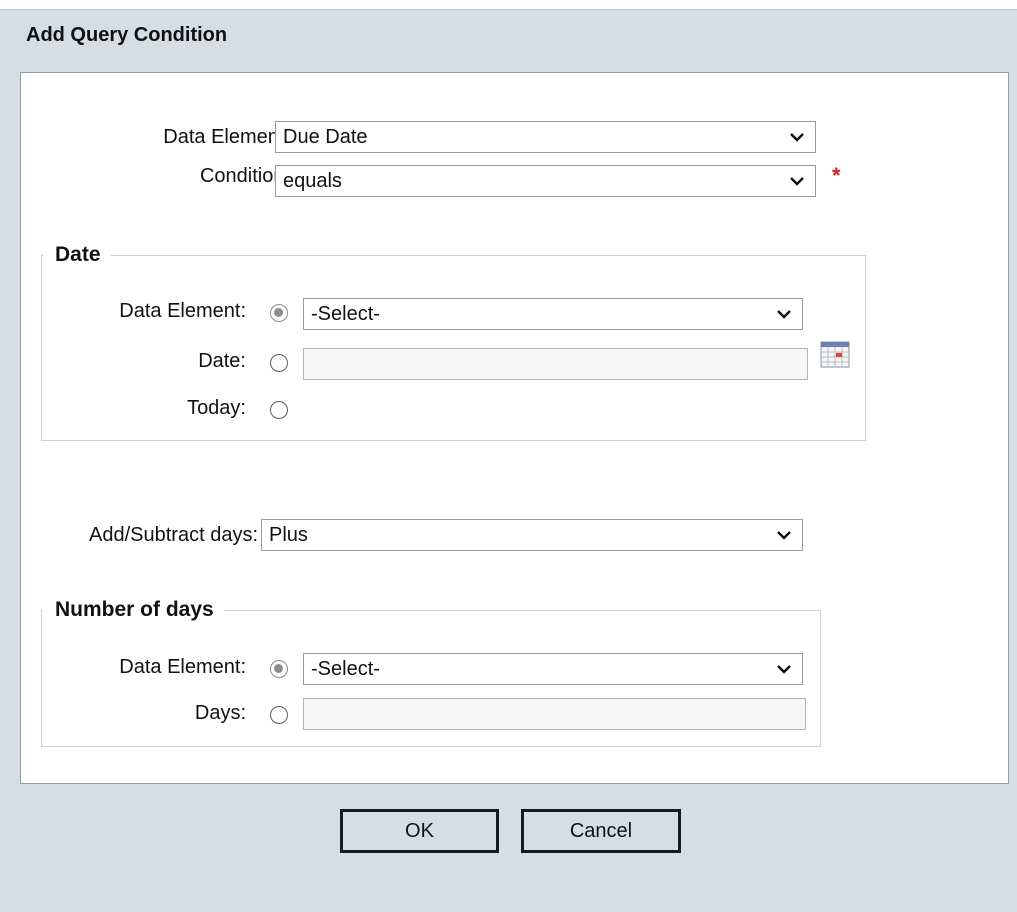 This screenshot has height=912, width=1017. I want to click on date-data-element-label: Data Element:, so click(182, 311).